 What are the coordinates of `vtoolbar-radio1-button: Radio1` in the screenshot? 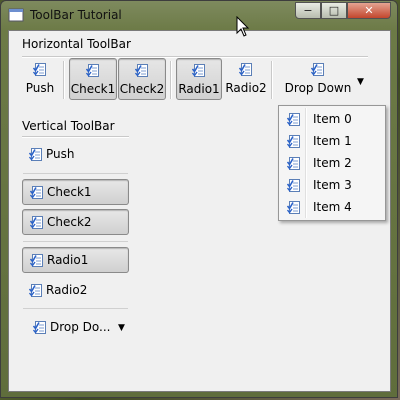 It's located at (75, 260).